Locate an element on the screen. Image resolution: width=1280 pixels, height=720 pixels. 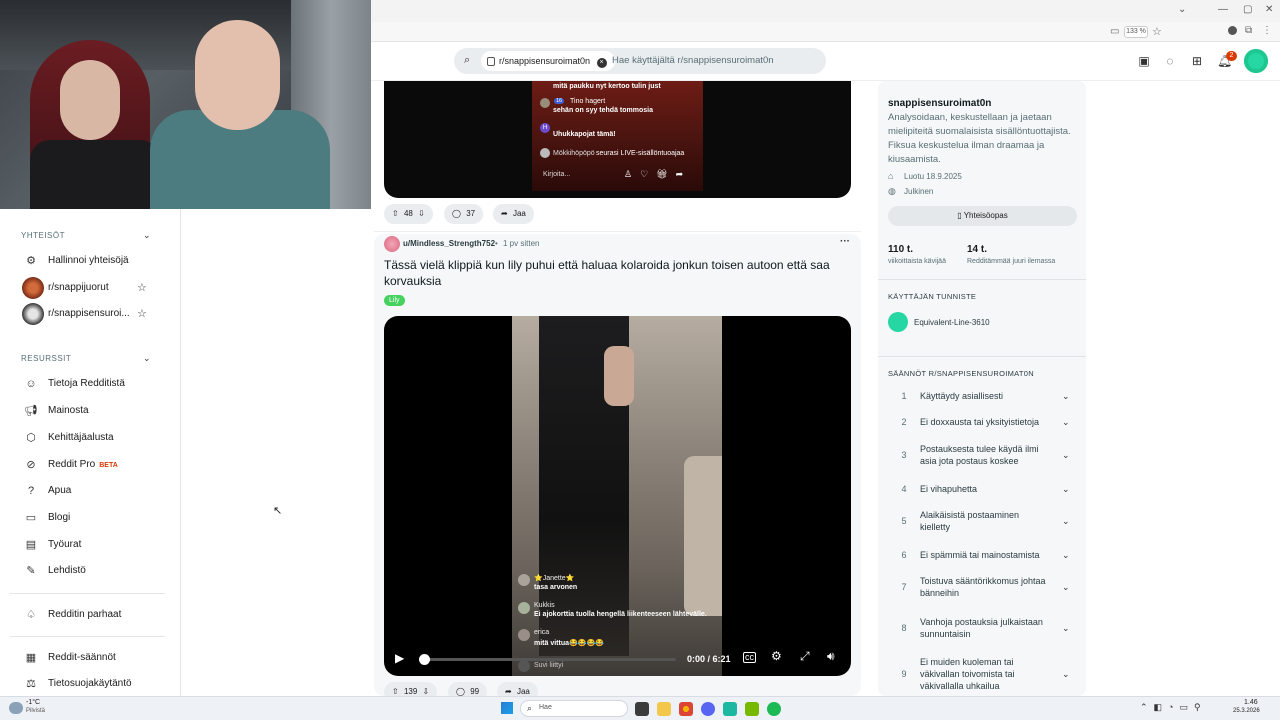
settings-gear-icon: ⚙ is located at coordinates (776, 656).